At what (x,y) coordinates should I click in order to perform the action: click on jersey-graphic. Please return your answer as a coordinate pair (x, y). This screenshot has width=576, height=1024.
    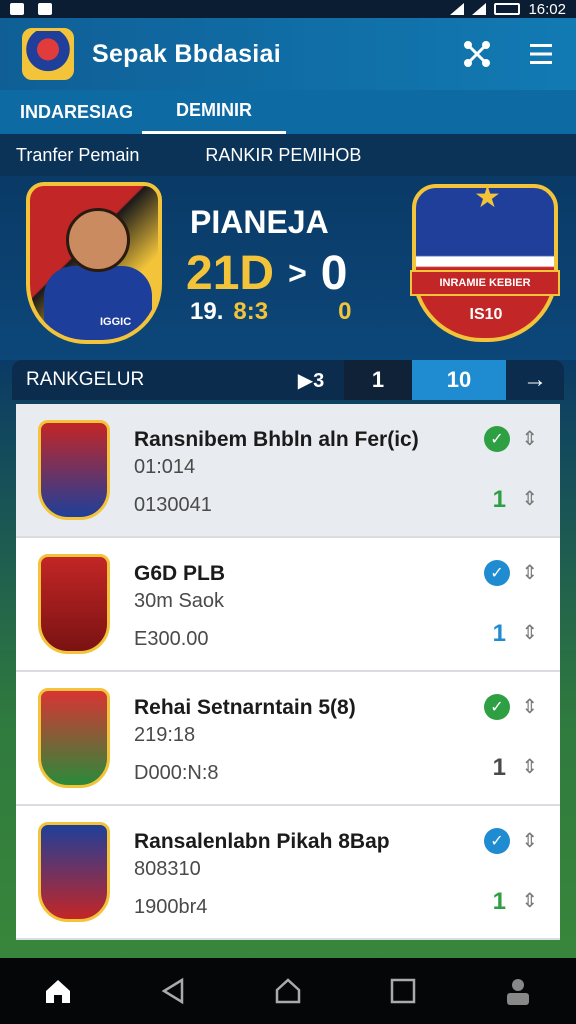
    Looking at the image, I should click on (98, 303).